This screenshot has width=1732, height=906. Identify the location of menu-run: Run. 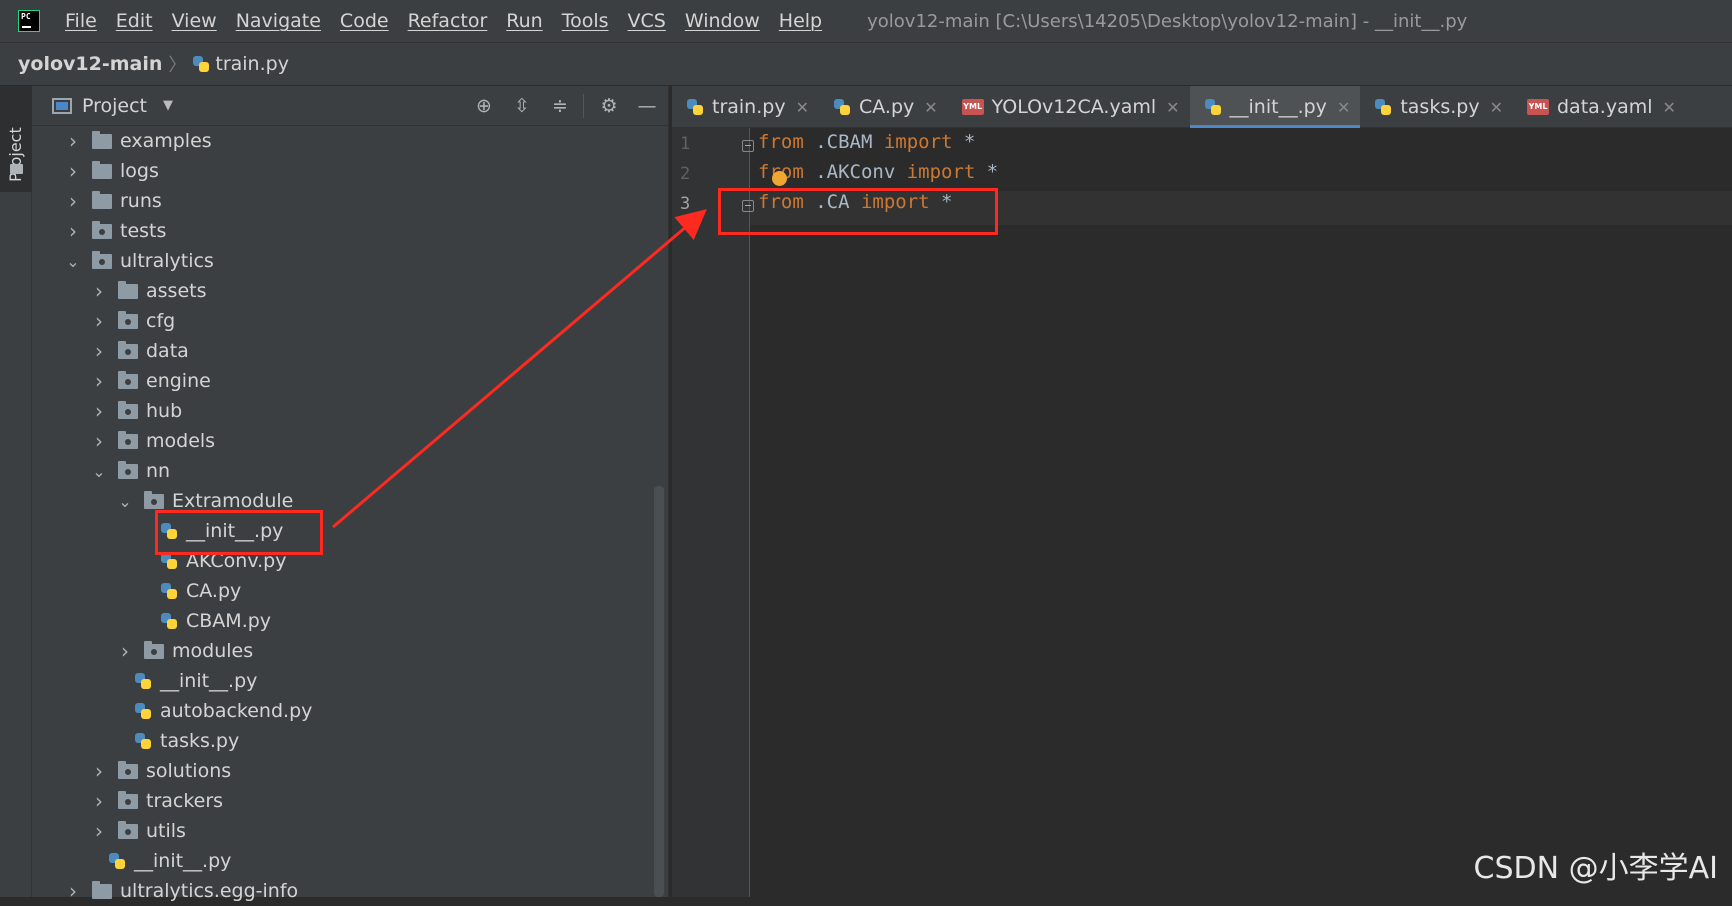
(524, 21).